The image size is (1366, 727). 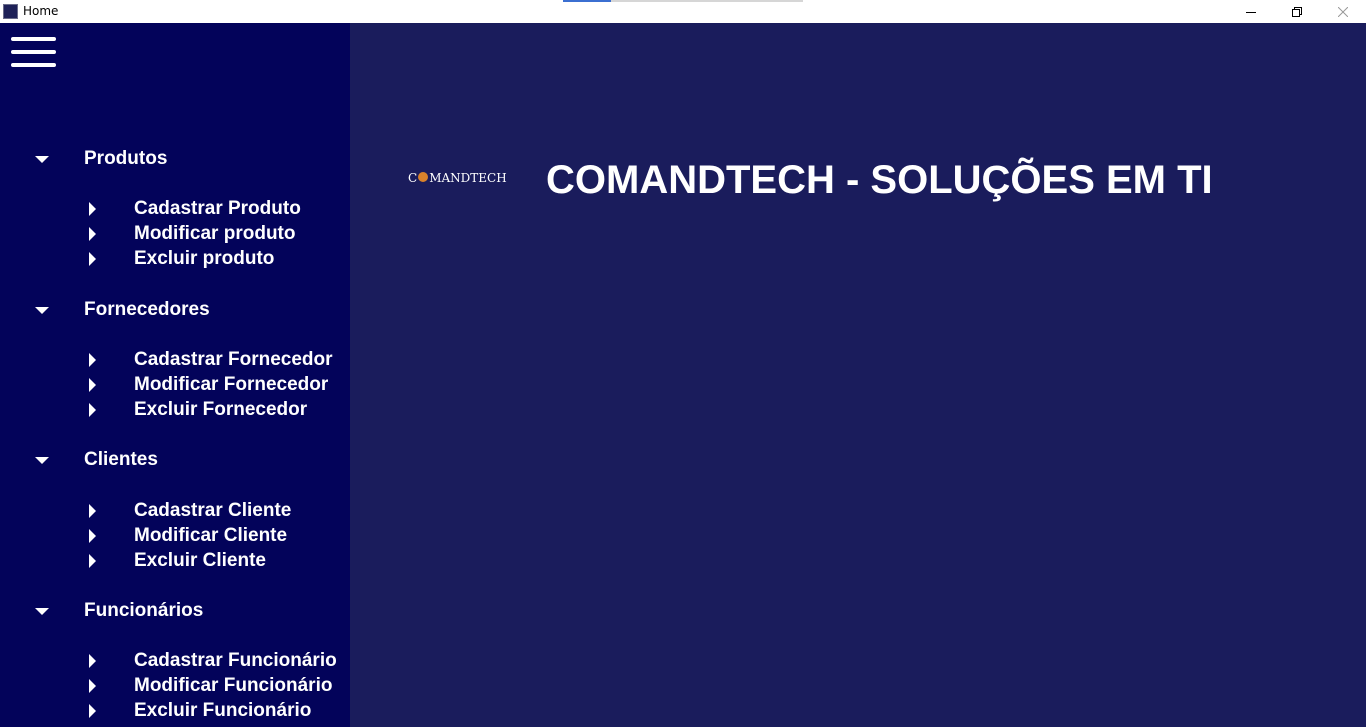 What do you see at coordinates (222, 711) in the screenshot?
I see `menu-item-excluir-funcionario: Excluir Funcionário` at bounding box center [222, 711].